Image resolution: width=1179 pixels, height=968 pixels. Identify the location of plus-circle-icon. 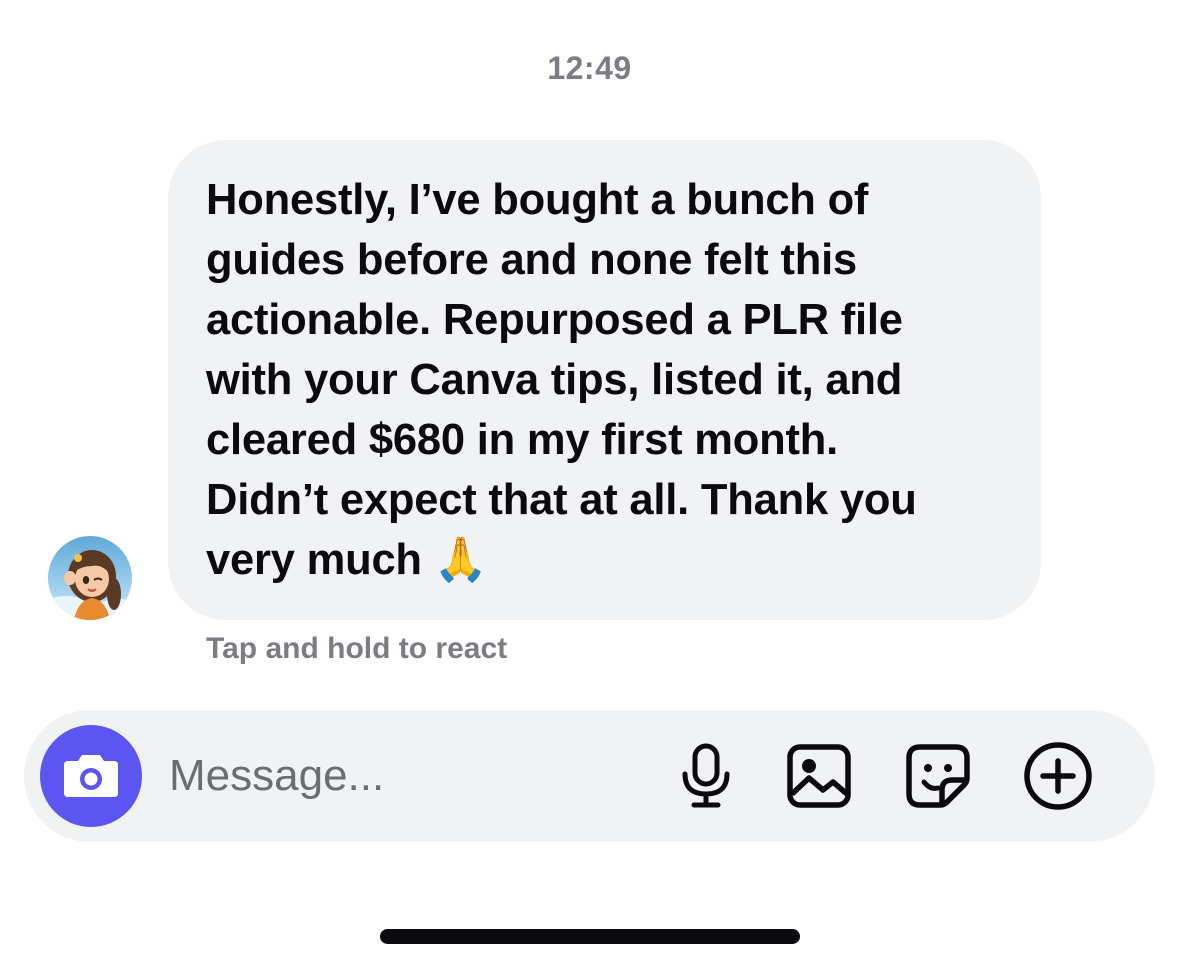
(1058, 776).